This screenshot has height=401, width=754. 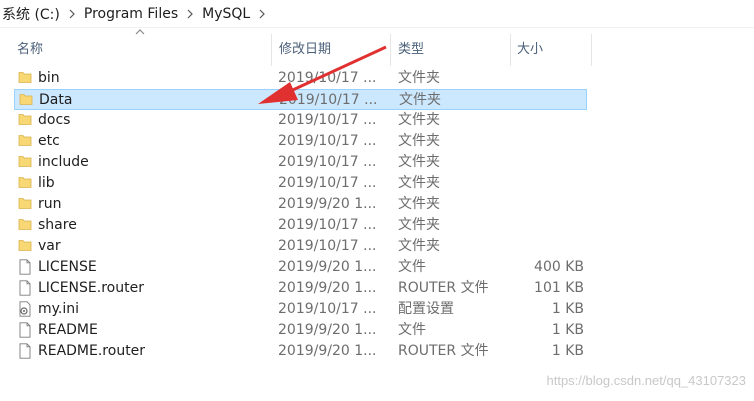 I want to click on file-row: share 2019/10/17 ... 文件夹, so click(x=300, y=225).